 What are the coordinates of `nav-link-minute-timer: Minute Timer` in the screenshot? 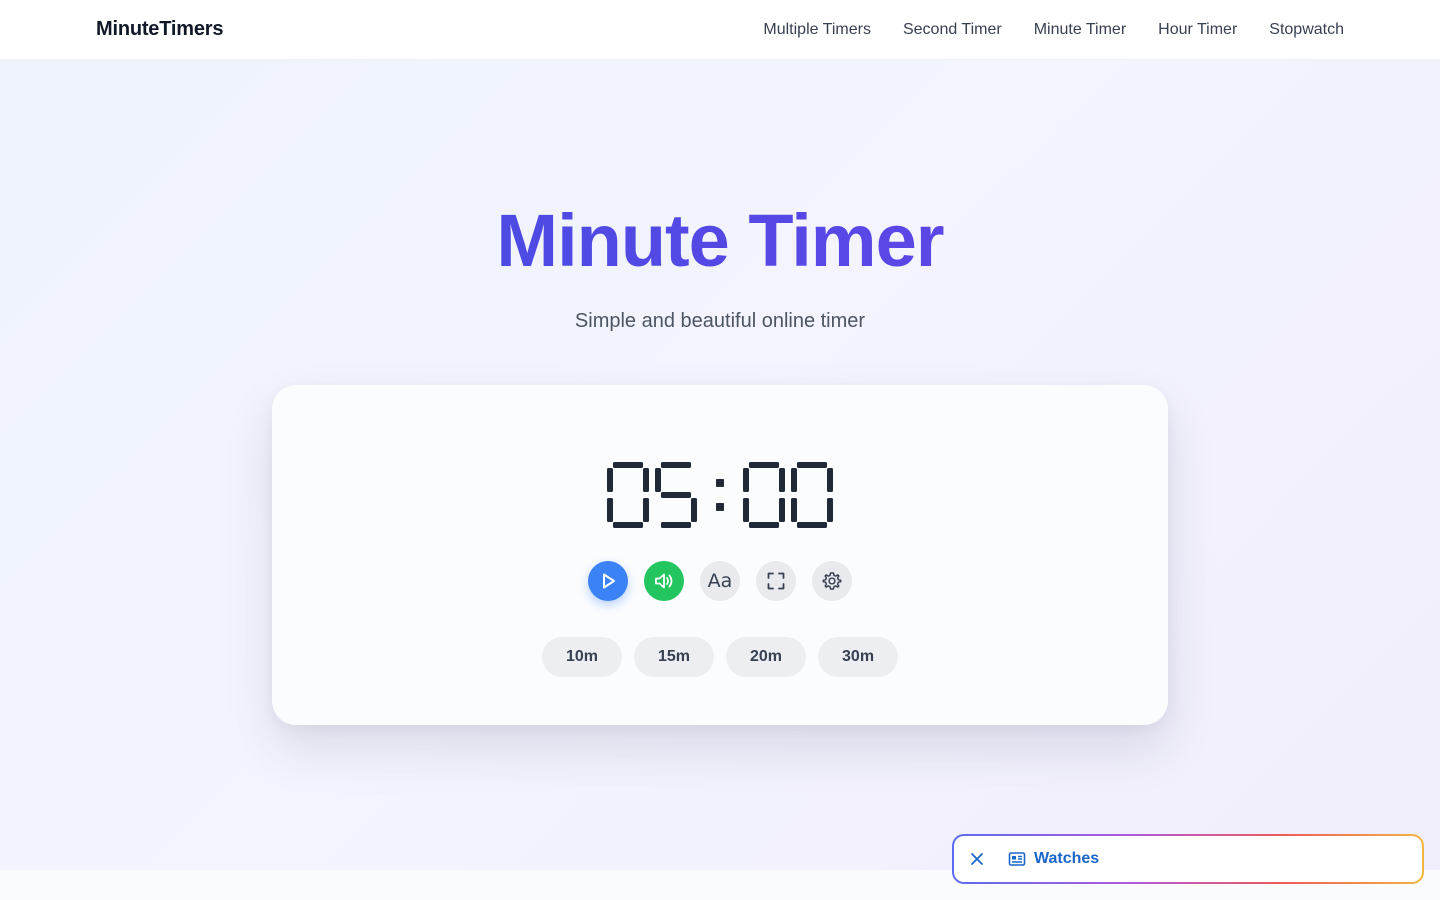 It's located at (1080, 30).